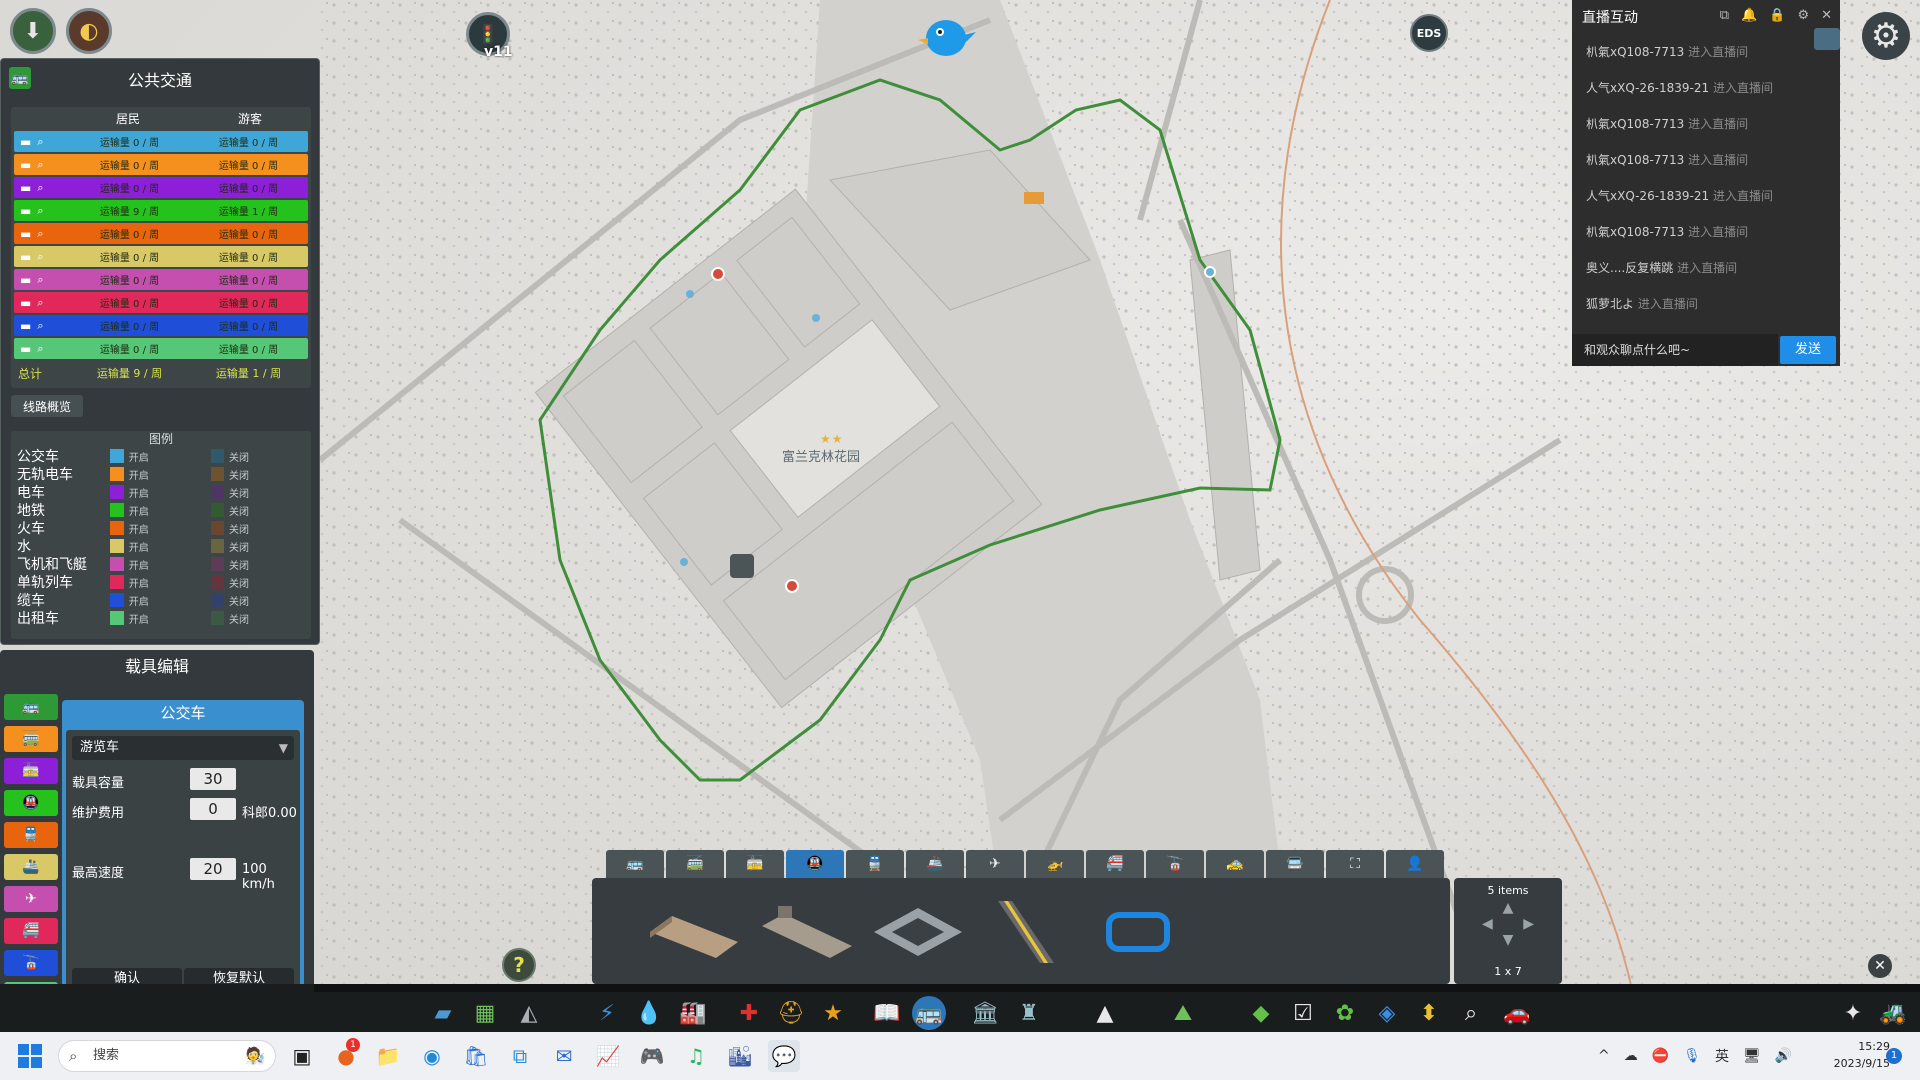 The image size is (1920, 1080). I want to click on mod-tool-button: ◐, so click(89, 31).